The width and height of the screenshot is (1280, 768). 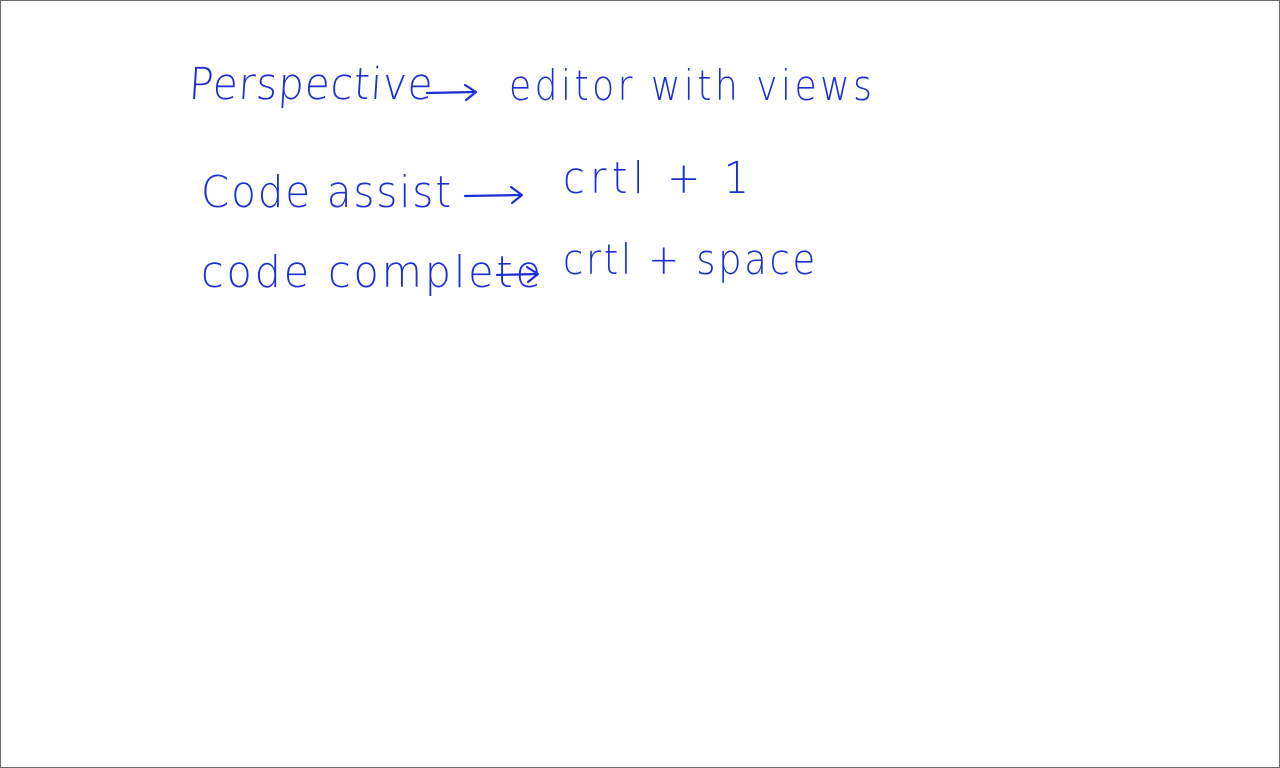 I want to click on note-term-2: Code assist, so click(x=327, y=192).